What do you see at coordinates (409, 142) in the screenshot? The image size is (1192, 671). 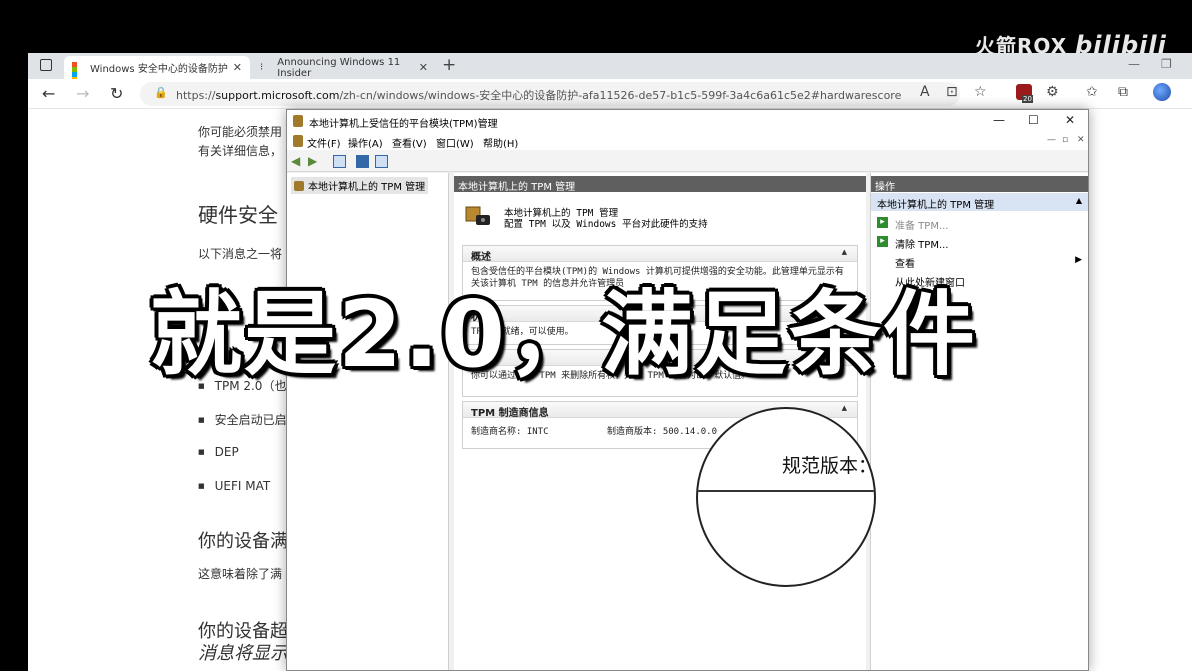 I see `menu-view: 查看(V)` at bounding box center [409, 142].